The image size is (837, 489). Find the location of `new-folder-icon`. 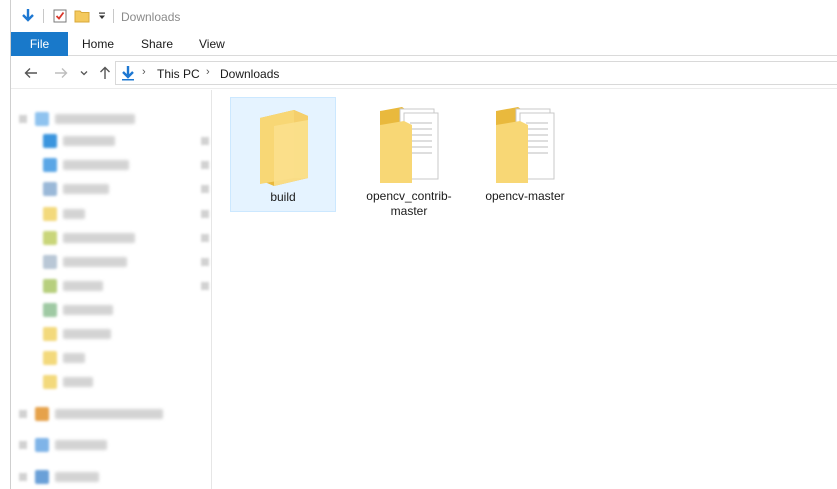

new-folder-icon is located at coordinates (82, 16).